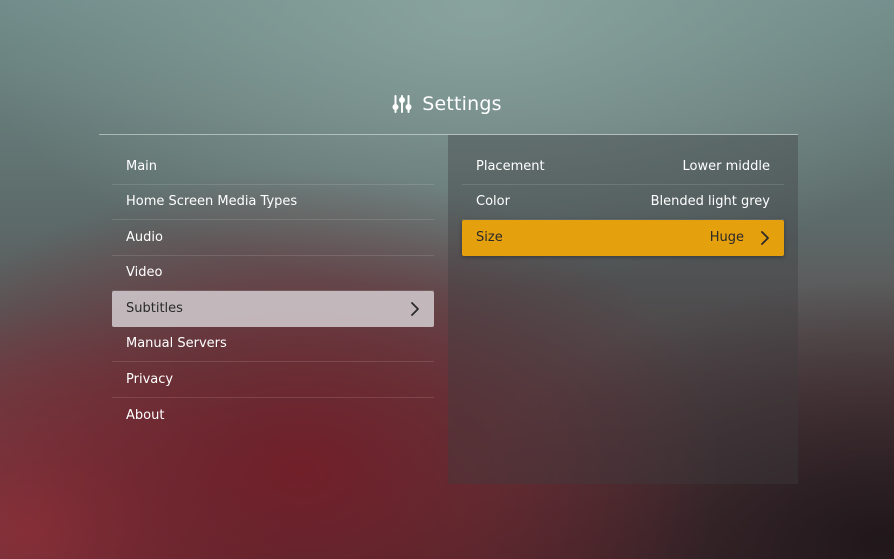 This screenshot has height=559, width=894. Describe the element at coordinates (493, 202) in the screenshot. I see `option-label: Color` at that location.